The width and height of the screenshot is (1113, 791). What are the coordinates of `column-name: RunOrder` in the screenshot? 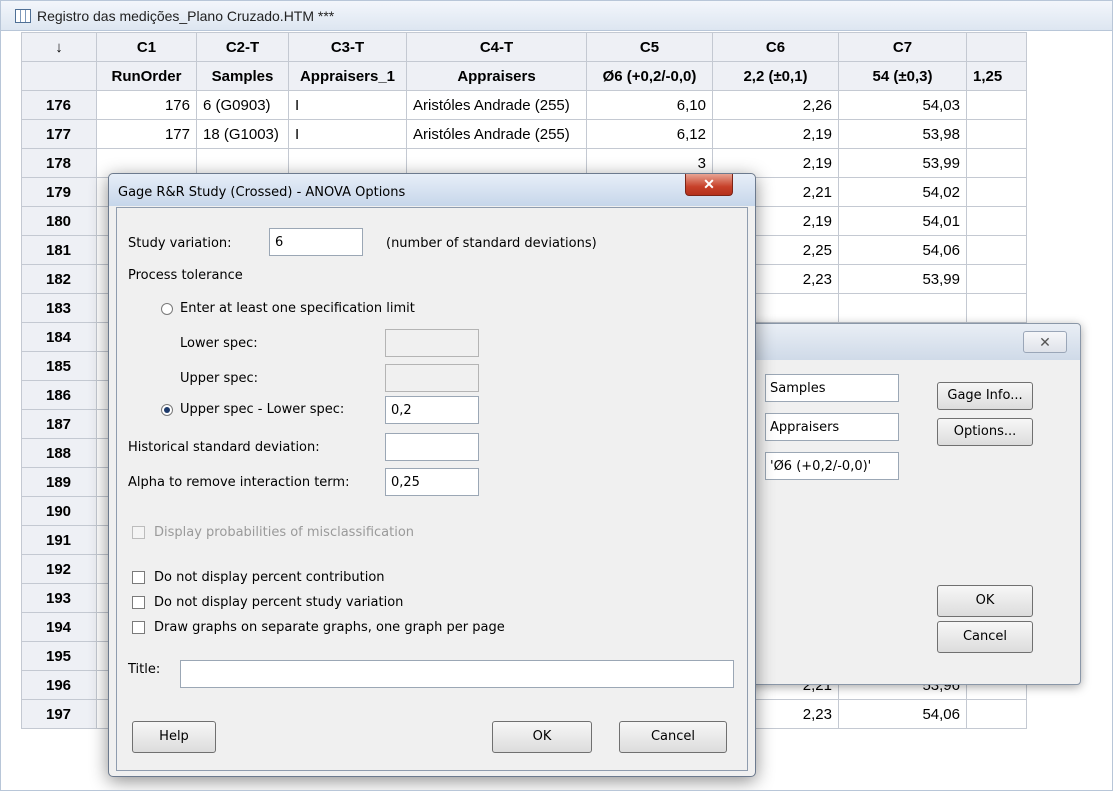 It's located at (146, 76).